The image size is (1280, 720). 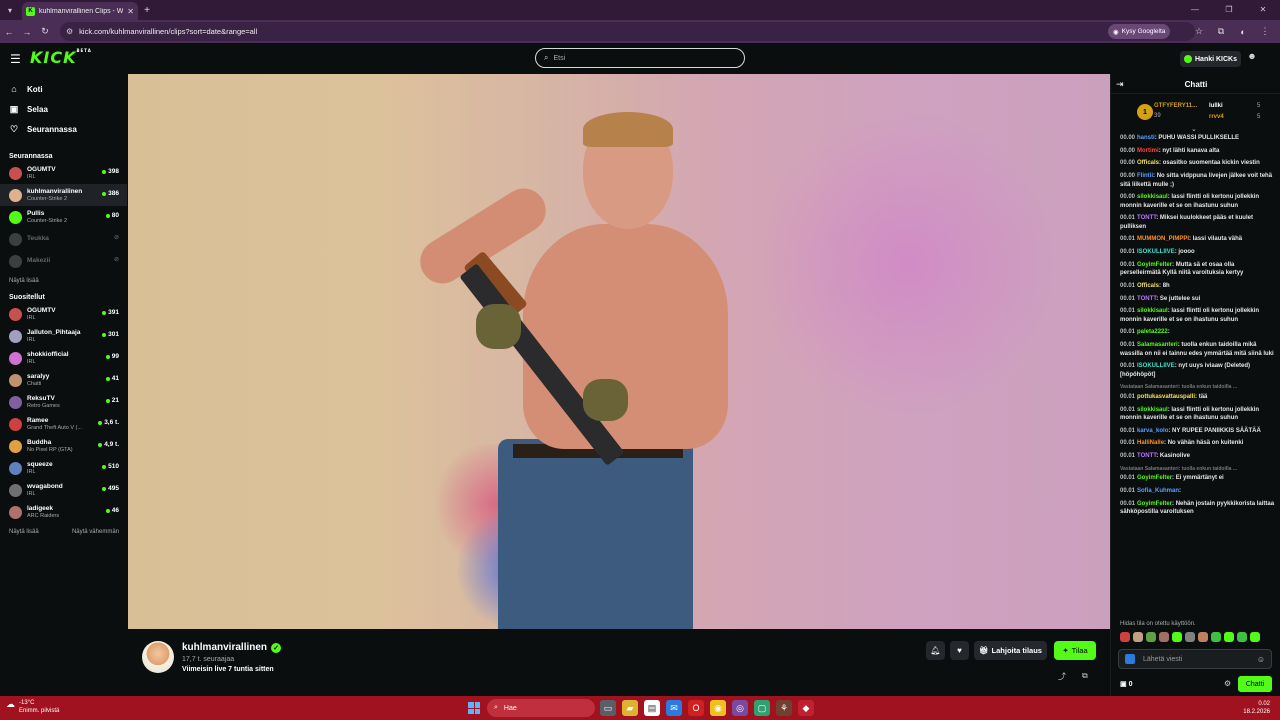 I want to click on message-username: Flintii, so click(x=1145, y=176).